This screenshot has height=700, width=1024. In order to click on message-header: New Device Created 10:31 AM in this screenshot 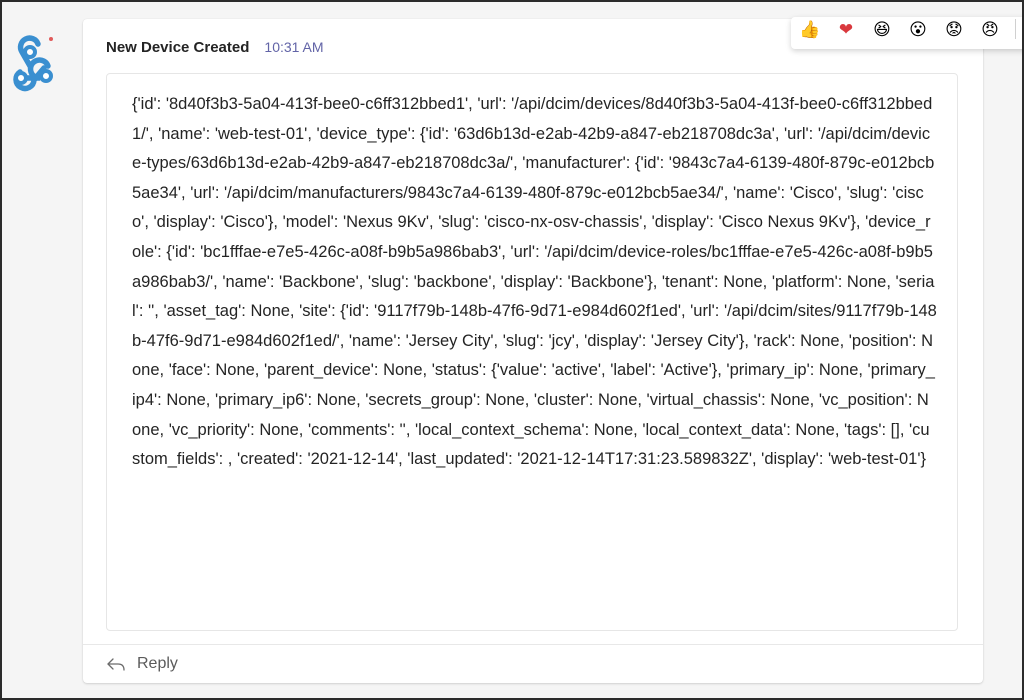, I will do `click(215, 49)`.